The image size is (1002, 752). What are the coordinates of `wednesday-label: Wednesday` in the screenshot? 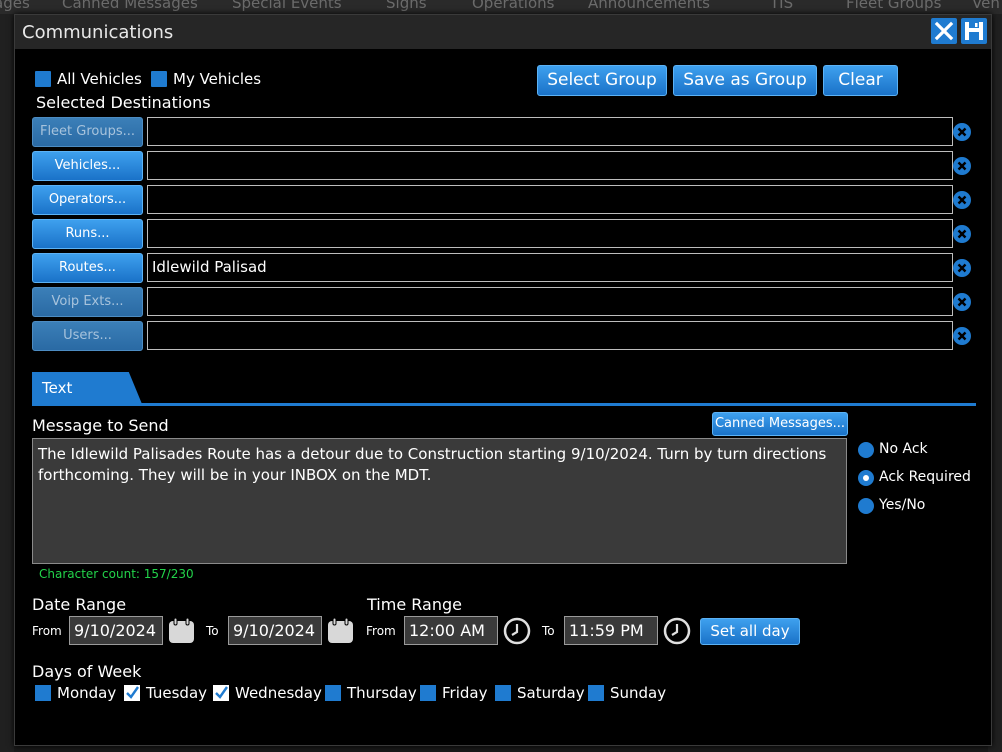 It's located at (278, 693).